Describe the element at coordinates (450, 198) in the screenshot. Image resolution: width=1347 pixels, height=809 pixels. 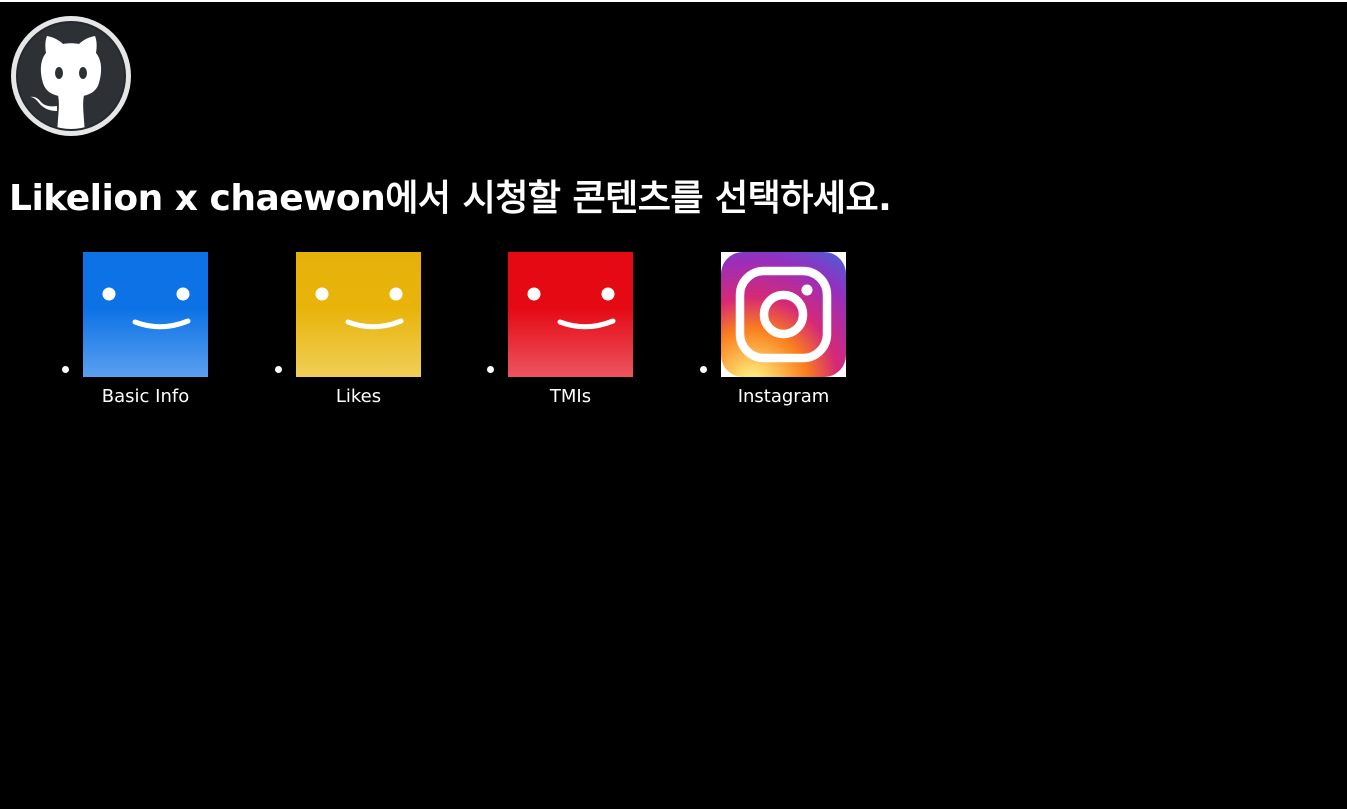
I see `page-title: Likelion x chaewon에서 시청할 콘텐츠를 선택하세요.` at that location.